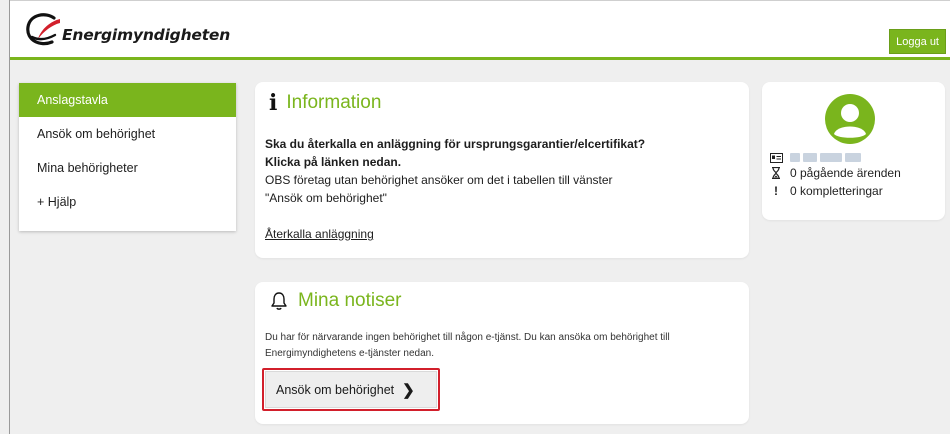  Describe the element at coordinates (480, 58) in the screenshot. I see `header-accent-rule` at that location.